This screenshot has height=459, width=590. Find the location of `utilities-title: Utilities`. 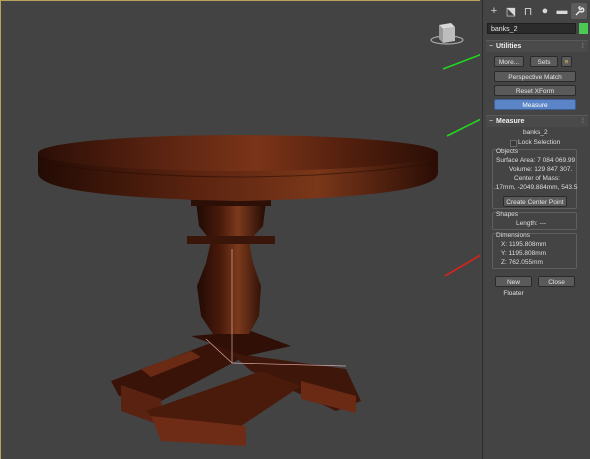

utilities-title: Utilities is located at coordinates (509, 46).